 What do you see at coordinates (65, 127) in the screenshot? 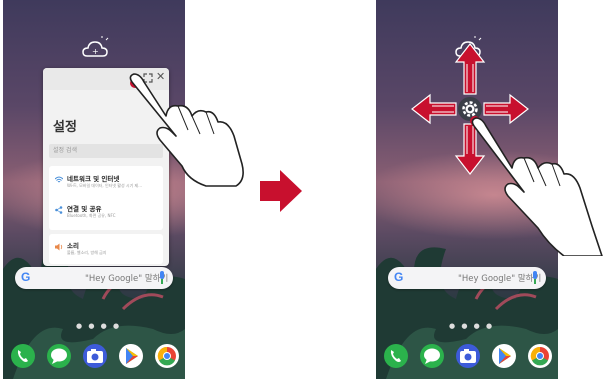
I see `widget-title: 설정` at bounding box center [65, 127].